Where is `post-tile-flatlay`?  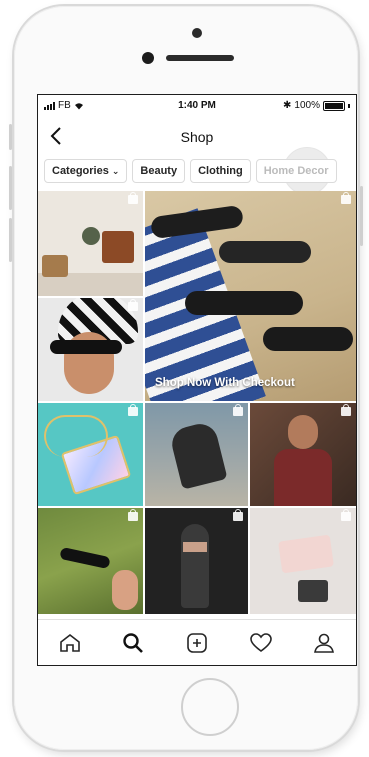
post-tile-flatlay is located at coordinates (303, 561).